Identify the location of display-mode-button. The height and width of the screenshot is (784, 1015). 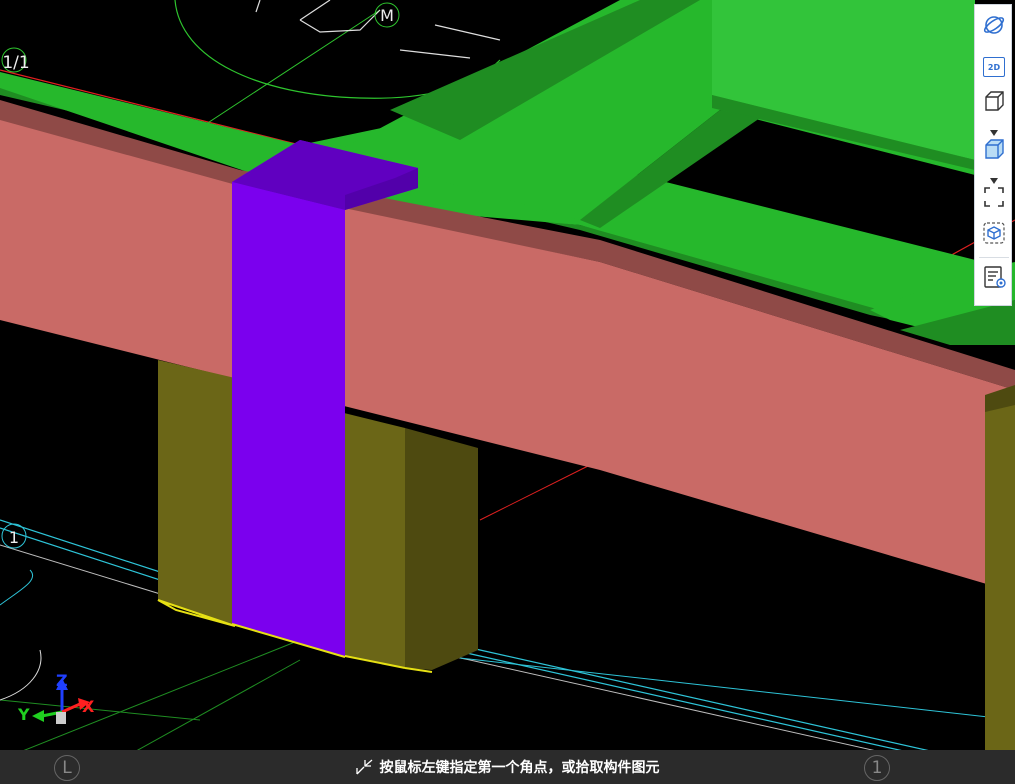
(994, 151).